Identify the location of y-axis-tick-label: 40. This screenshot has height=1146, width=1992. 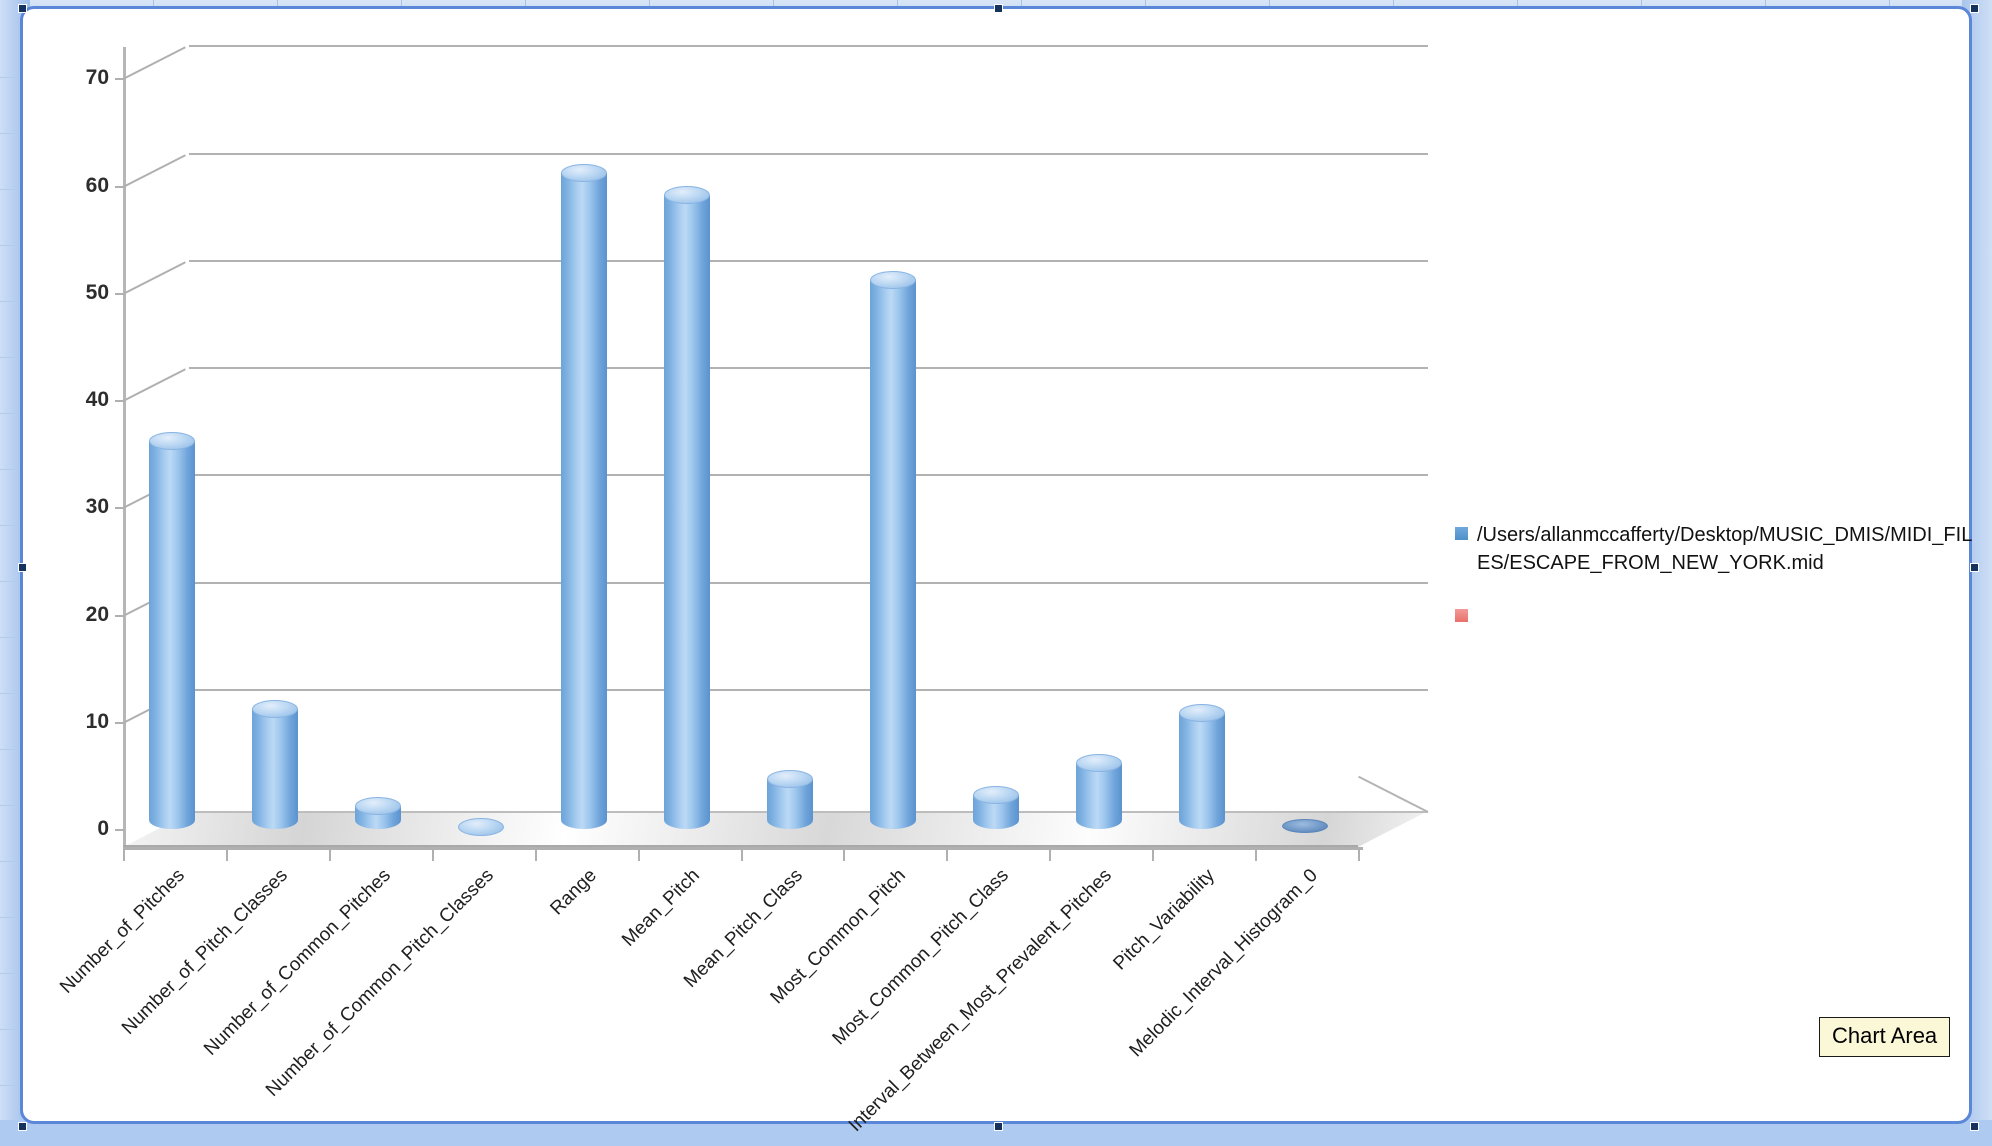
(97, 400).